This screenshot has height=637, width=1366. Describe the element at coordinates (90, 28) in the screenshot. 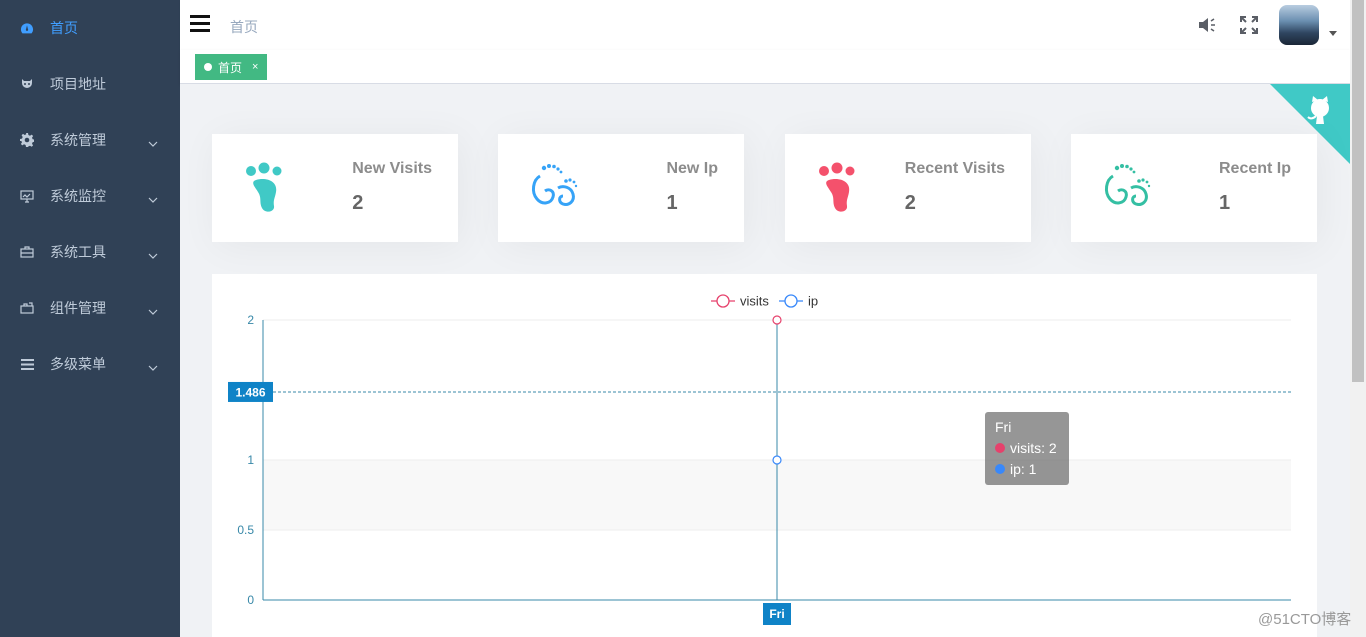

I see `sidebar-item-0: 首页` at that location.